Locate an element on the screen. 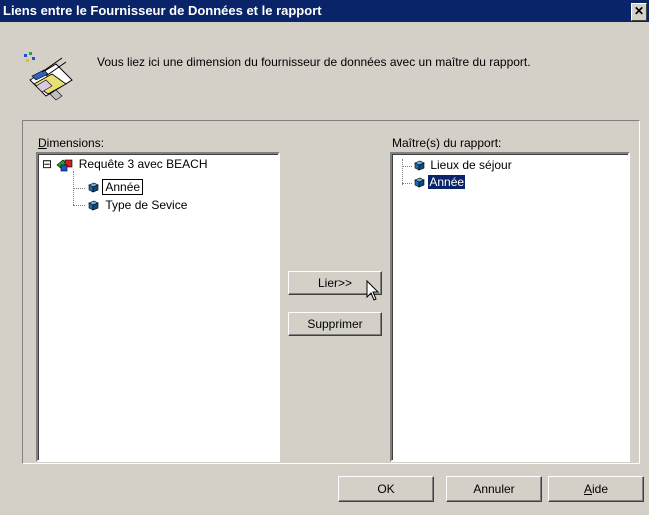 The height and width of the screenshot is (515, 649). close-button: ✕ is located at coordinates (639, 12).